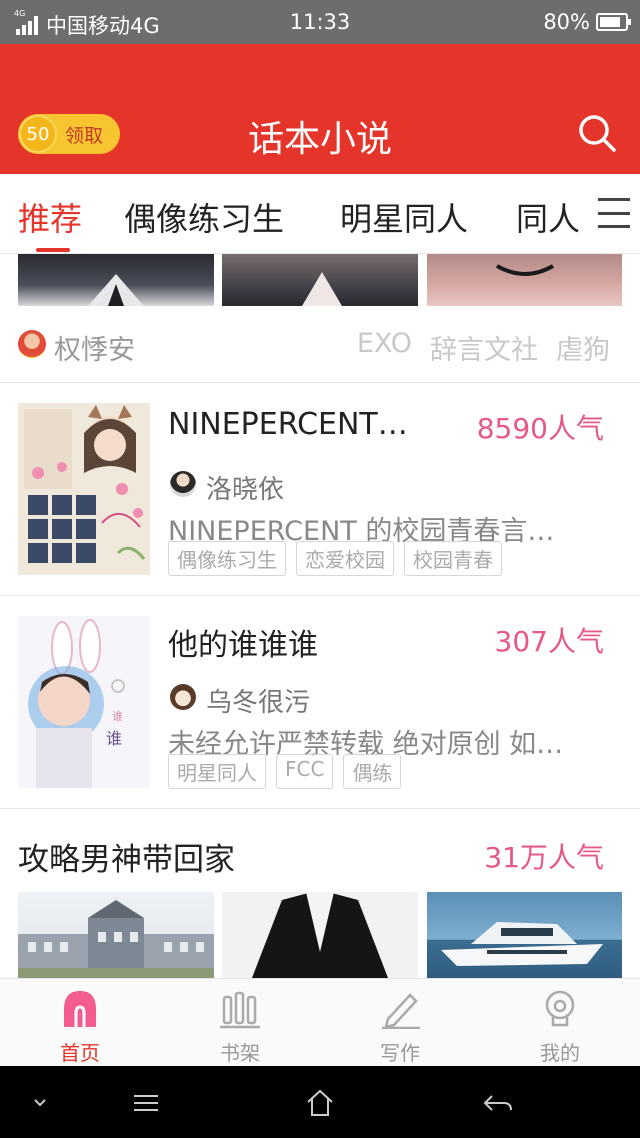 Image resolution: width=640 pixels, height=1138 pixels. What do you see at coordinates (126, 856) in the screenshot?
I see `section-title: 攻略男神带回家` at bounding box center [126, 856].